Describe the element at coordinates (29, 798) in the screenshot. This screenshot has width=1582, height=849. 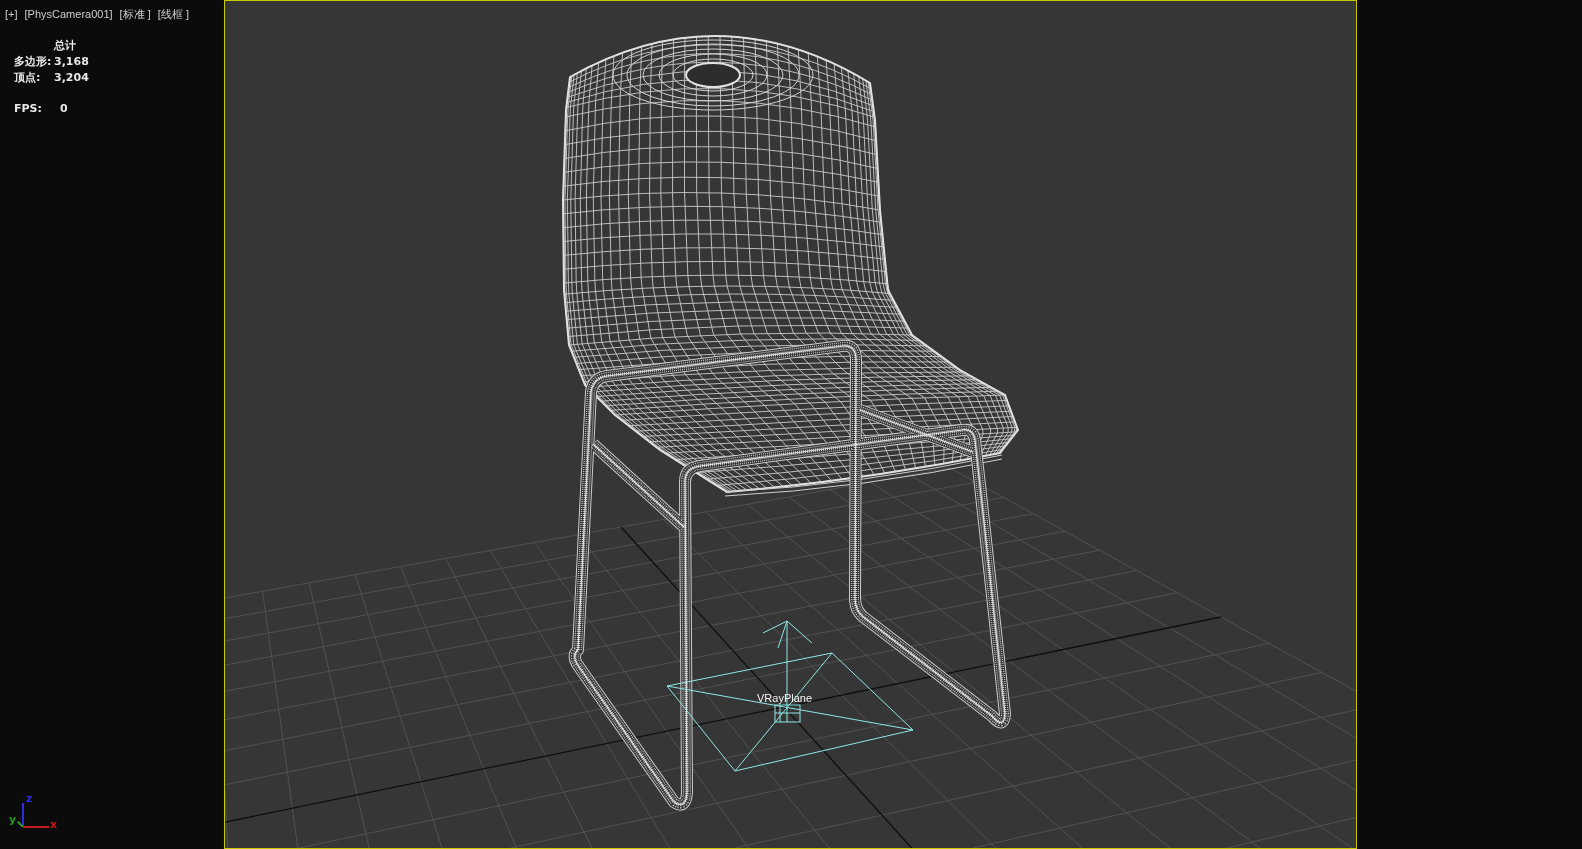
I see `axis-label: z` at that location.